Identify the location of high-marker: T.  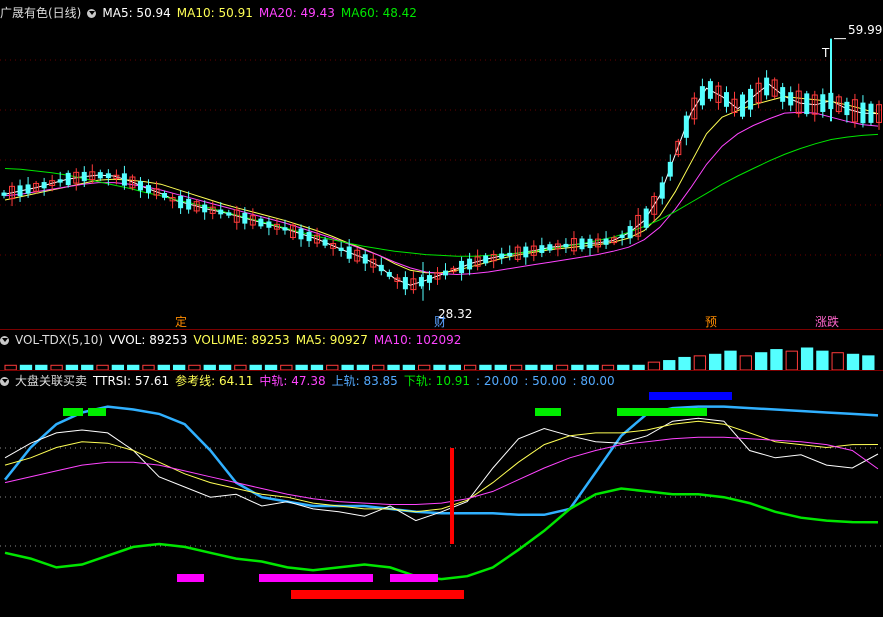
(826, 53).